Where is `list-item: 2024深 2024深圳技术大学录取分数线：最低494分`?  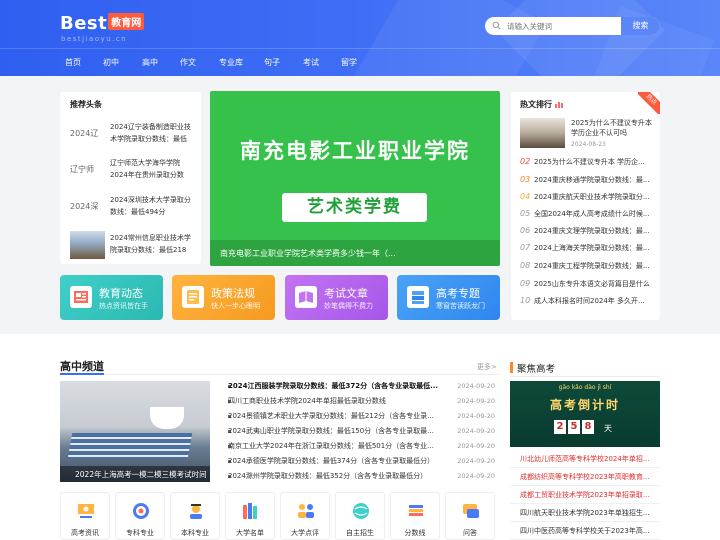 list-item: 2024深 2024深圳技术大学录取分数线：最低494分 is located at coordinates (132, 207).